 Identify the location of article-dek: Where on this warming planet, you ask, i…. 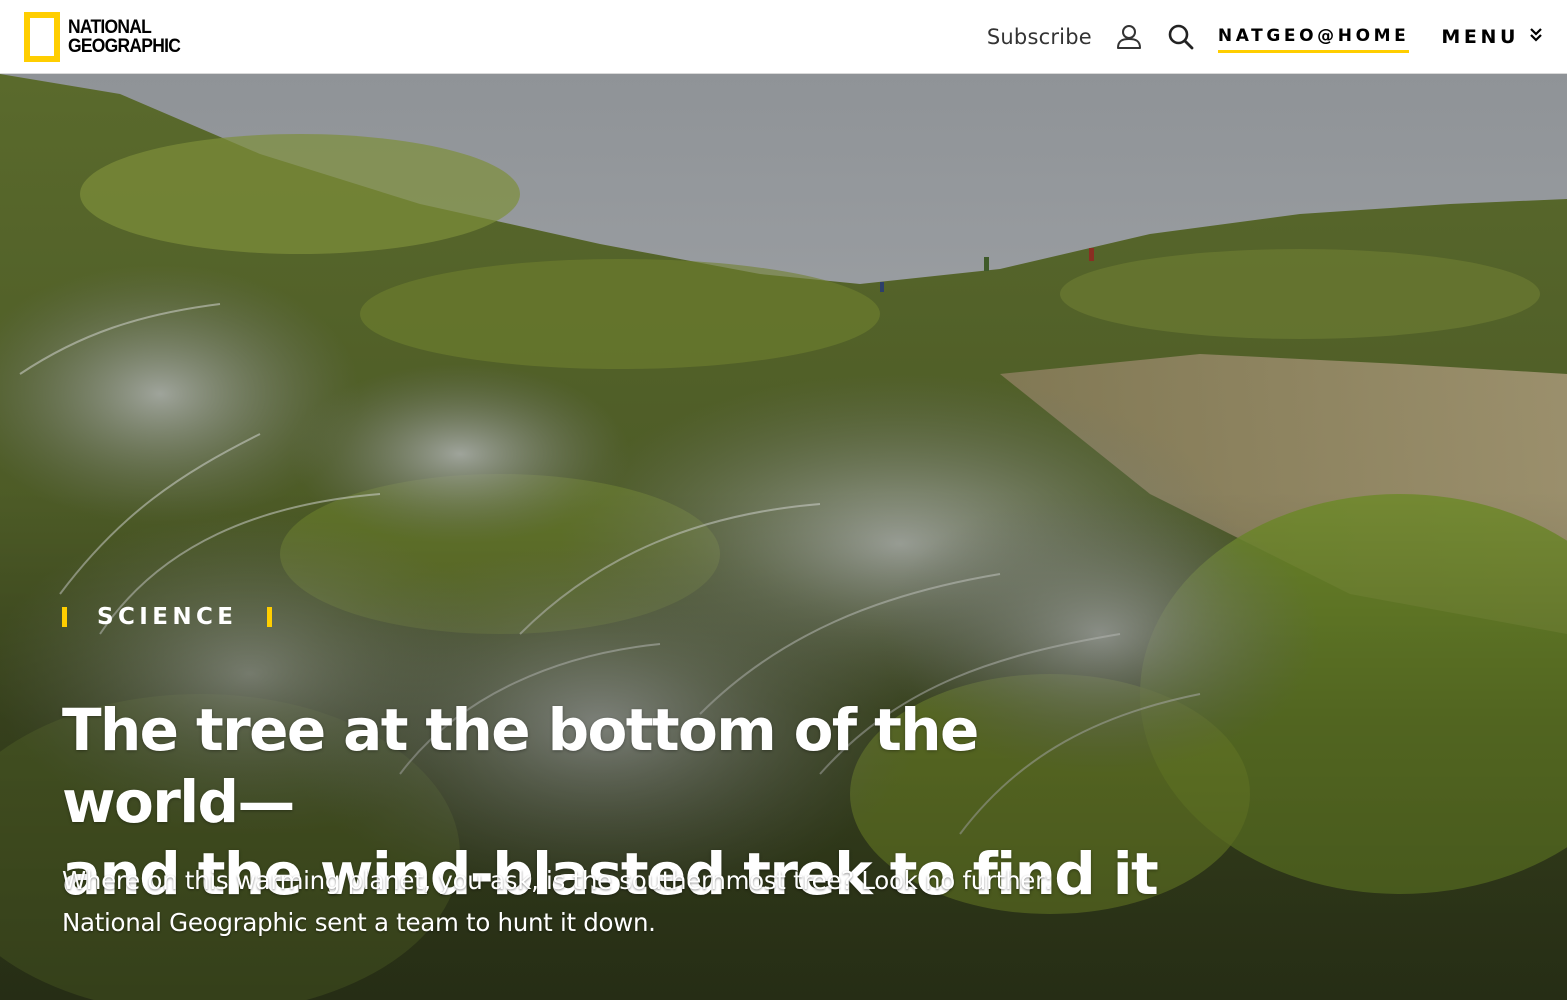
(617, 902).